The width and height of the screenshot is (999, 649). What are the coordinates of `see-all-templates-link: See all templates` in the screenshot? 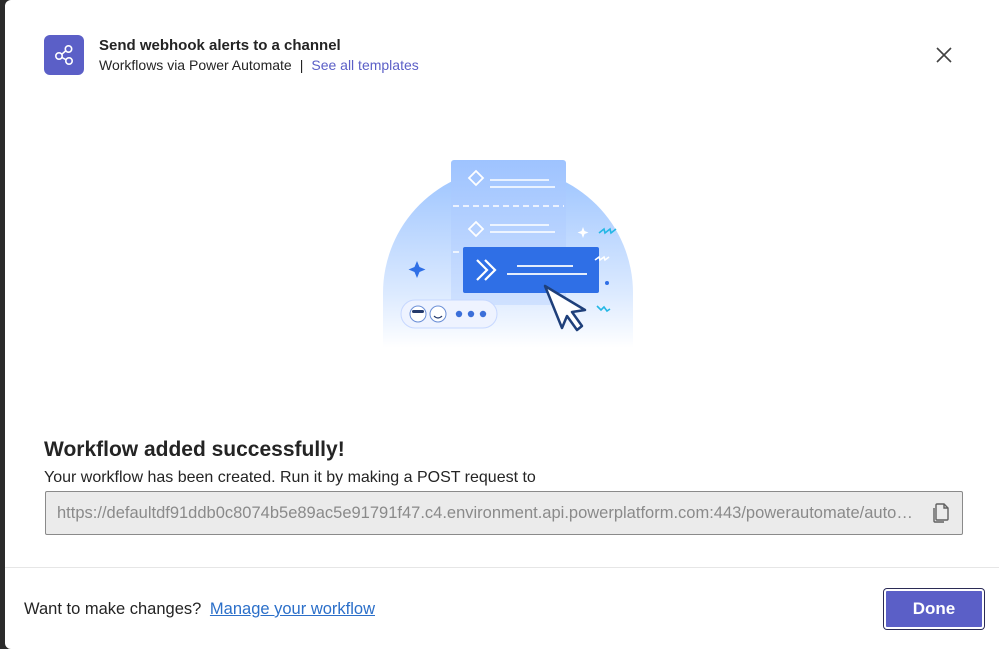 It's located at (364, 65).